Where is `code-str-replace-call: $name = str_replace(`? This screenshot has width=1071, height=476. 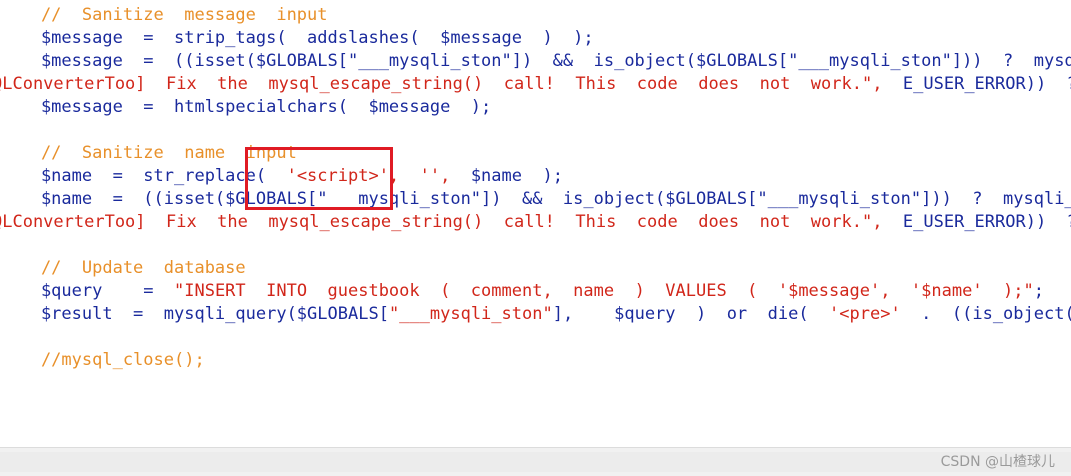
code-str-replace-call: $name = str_replace( is located at coordinates (143, 176).